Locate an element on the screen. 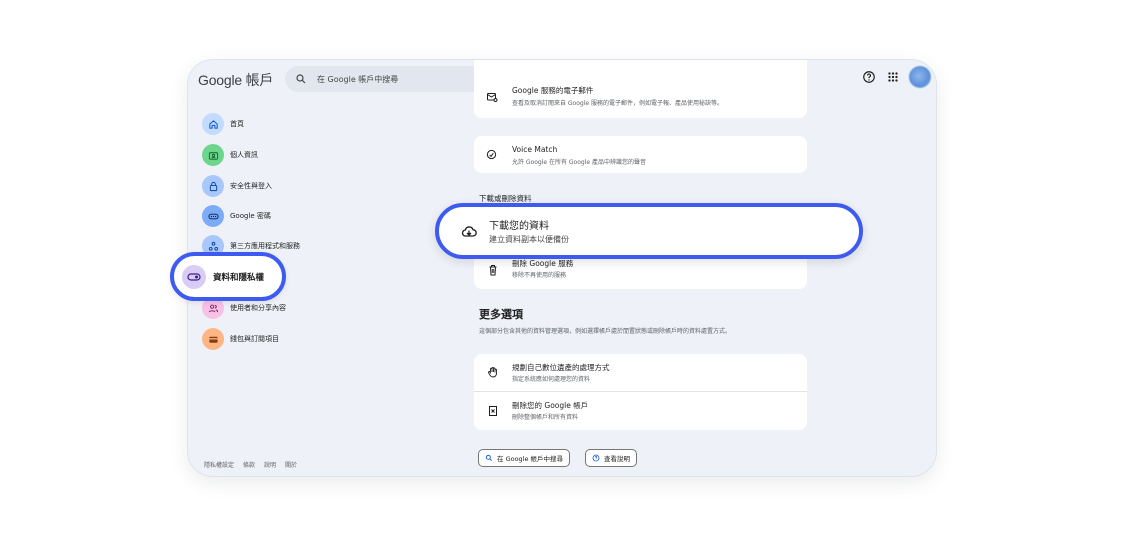 The image size is (1125, 538). delete-account-row: 刪除您的 Google 帳戶 刪除整個帳戶和所有資料 is located at coordinates (640, 411).